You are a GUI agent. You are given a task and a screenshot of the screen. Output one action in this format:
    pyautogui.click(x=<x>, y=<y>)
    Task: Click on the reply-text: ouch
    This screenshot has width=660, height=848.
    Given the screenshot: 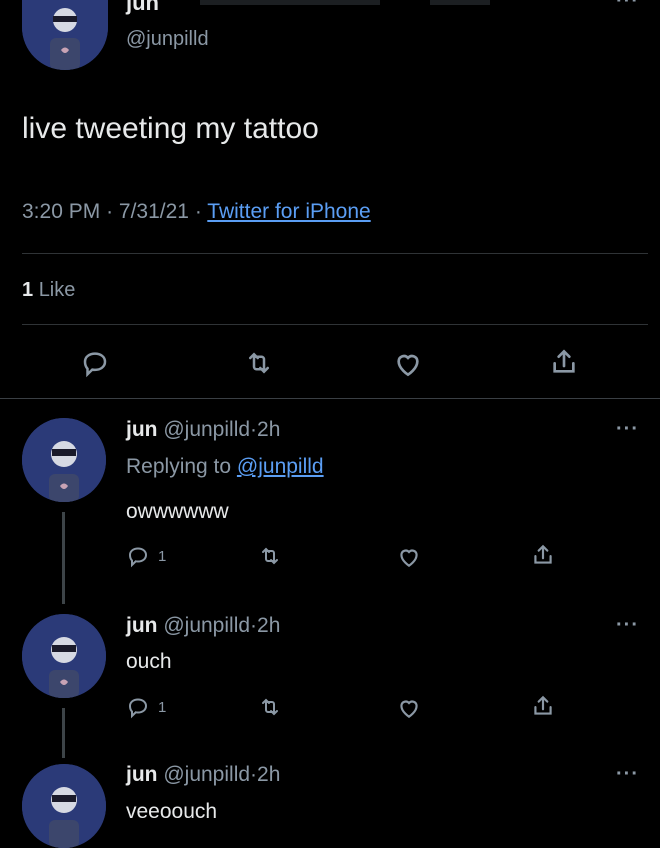 What is the action you would take?
    pyautogui.click(x=149, y=661)
    